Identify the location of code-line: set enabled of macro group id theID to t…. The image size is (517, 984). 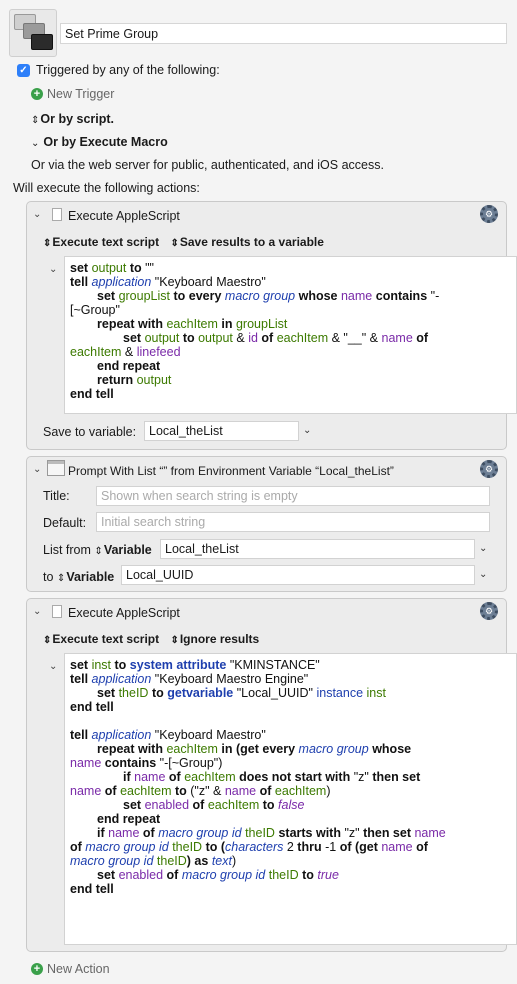
(218, 875).